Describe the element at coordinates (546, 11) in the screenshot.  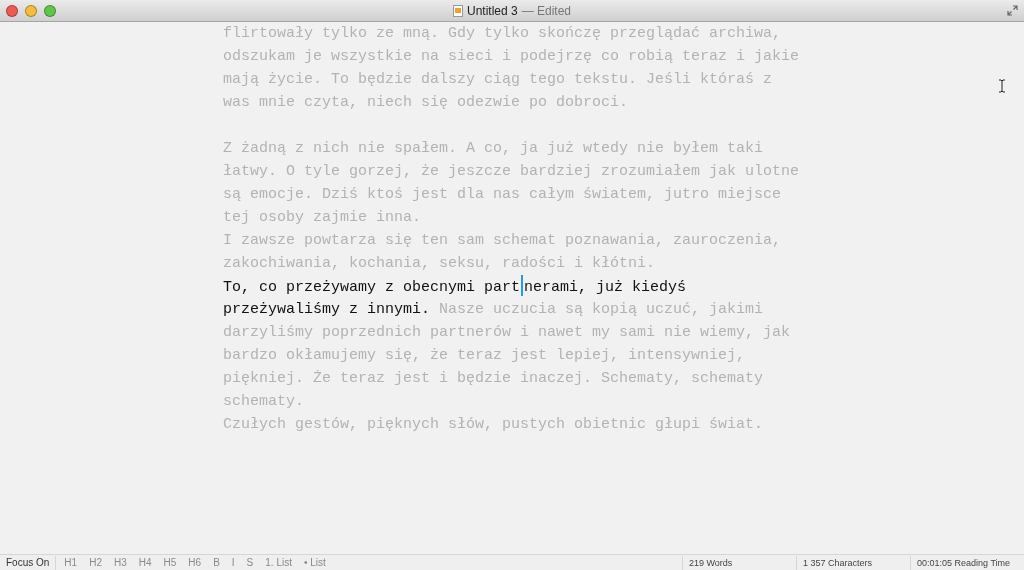
I see `edited-status: — Edited` at that location.